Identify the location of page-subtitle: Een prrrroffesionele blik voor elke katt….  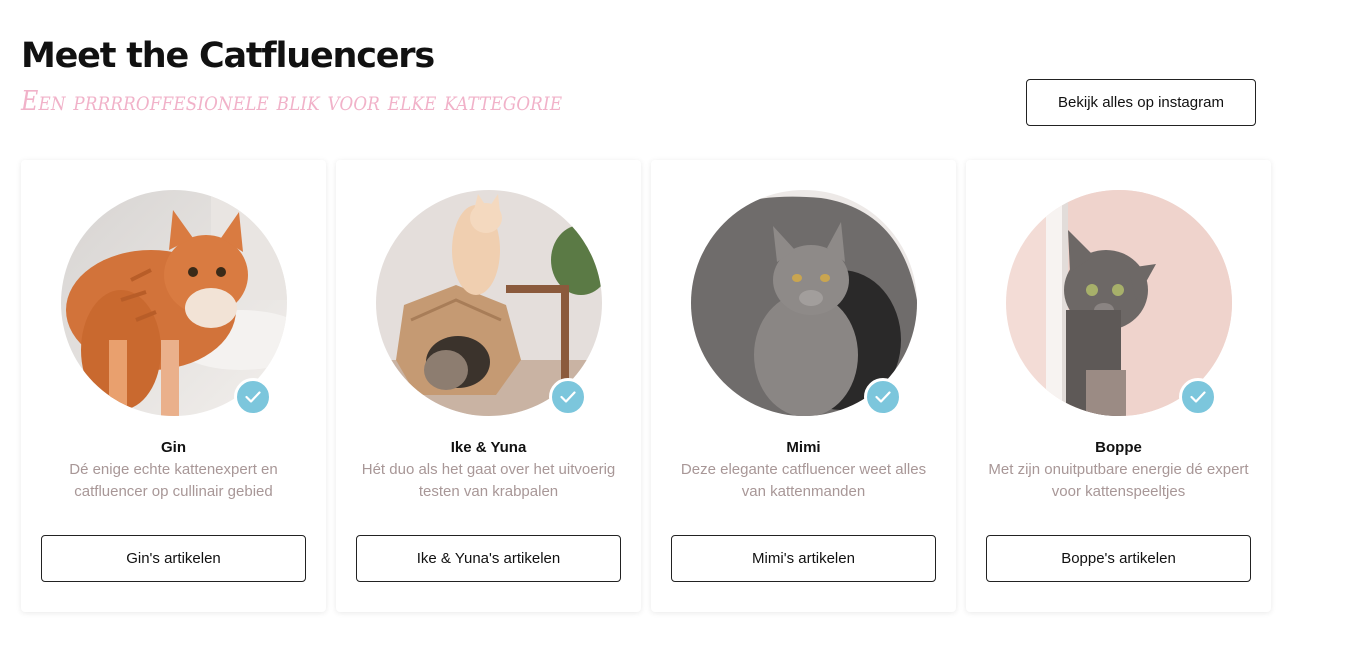
(292, 101).